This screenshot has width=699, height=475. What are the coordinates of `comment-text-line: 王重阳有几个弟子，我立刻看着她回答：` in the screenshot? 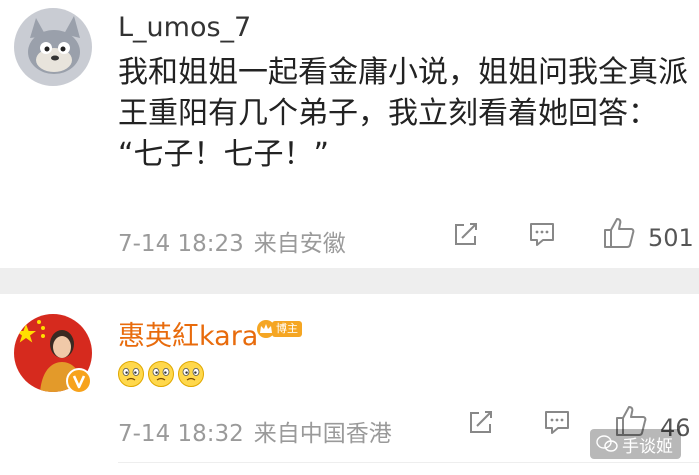 It's located at (388, 113).